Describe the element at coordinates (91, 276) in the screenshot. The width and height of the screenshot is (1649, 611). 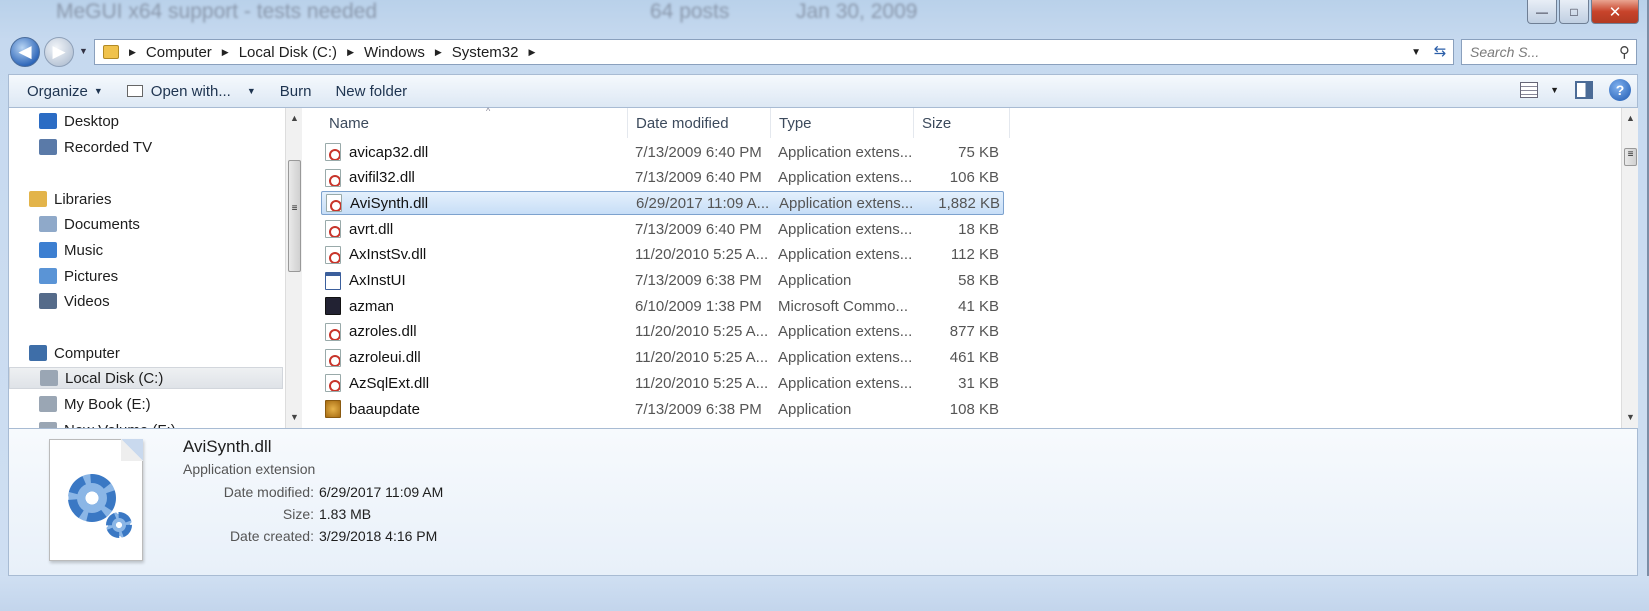
I see `nav-item-label: Pictures` at that location.